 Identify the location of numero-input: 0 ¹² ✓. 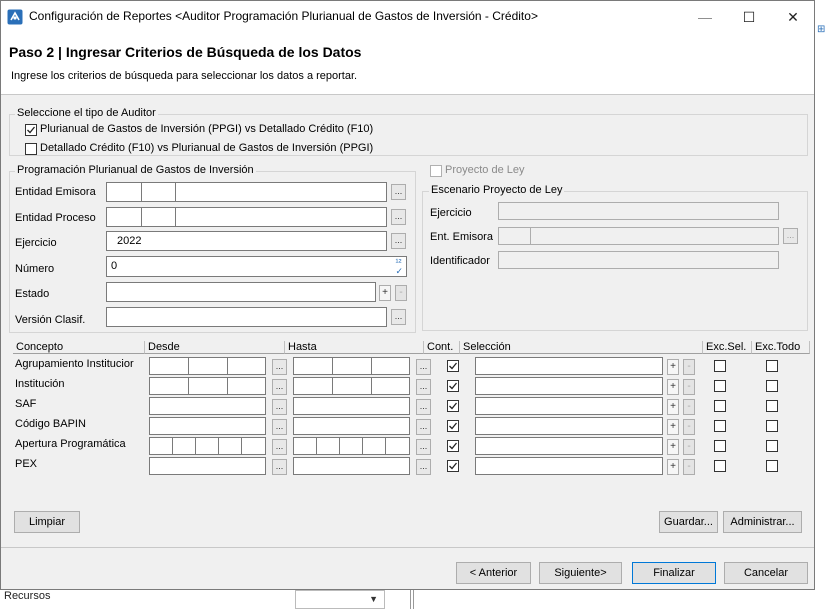
(256, 266).